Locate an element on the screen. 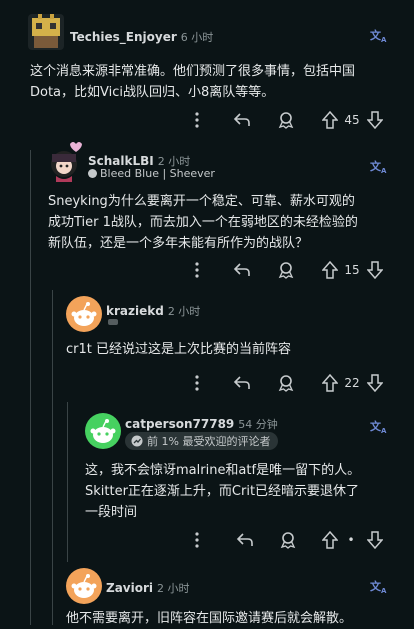 The width and height of the screenshot is (414, 629). flair-icon is located at coordinates (92, 173).